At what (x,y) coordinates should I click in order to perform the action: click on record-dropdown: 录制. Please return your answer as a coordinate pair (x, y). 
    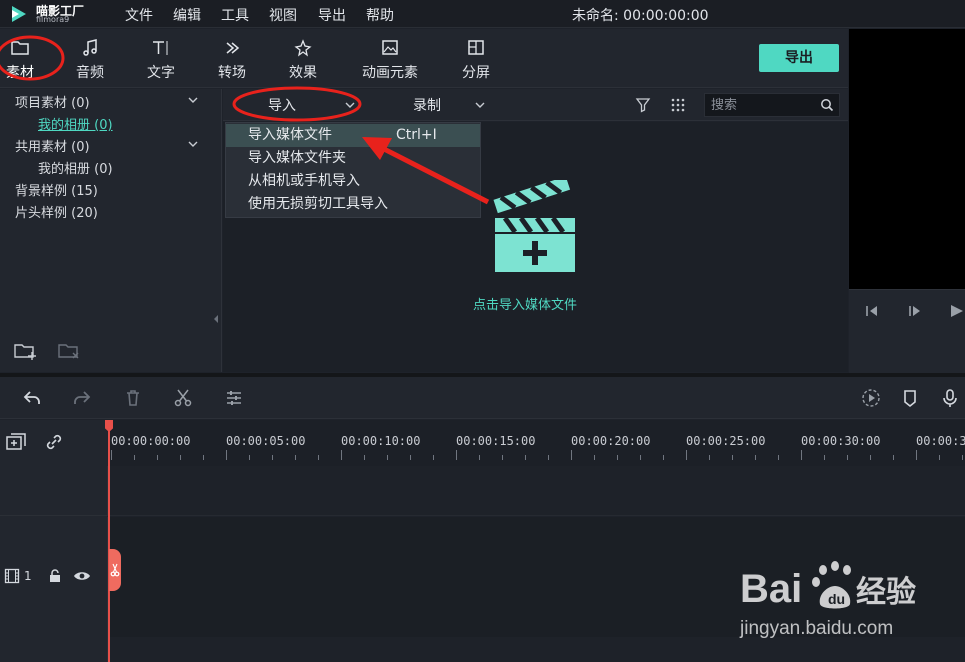
    Looking at the image, I should click on (427, 105).